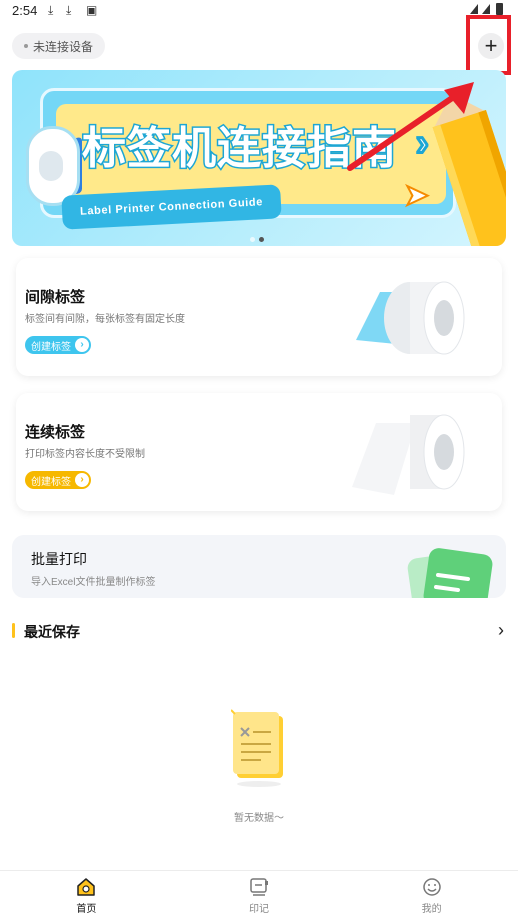  What do you see at coordinates (450, 573) in the screenshot?
I see `excel-file-icon` at bounding box center [450, 573].